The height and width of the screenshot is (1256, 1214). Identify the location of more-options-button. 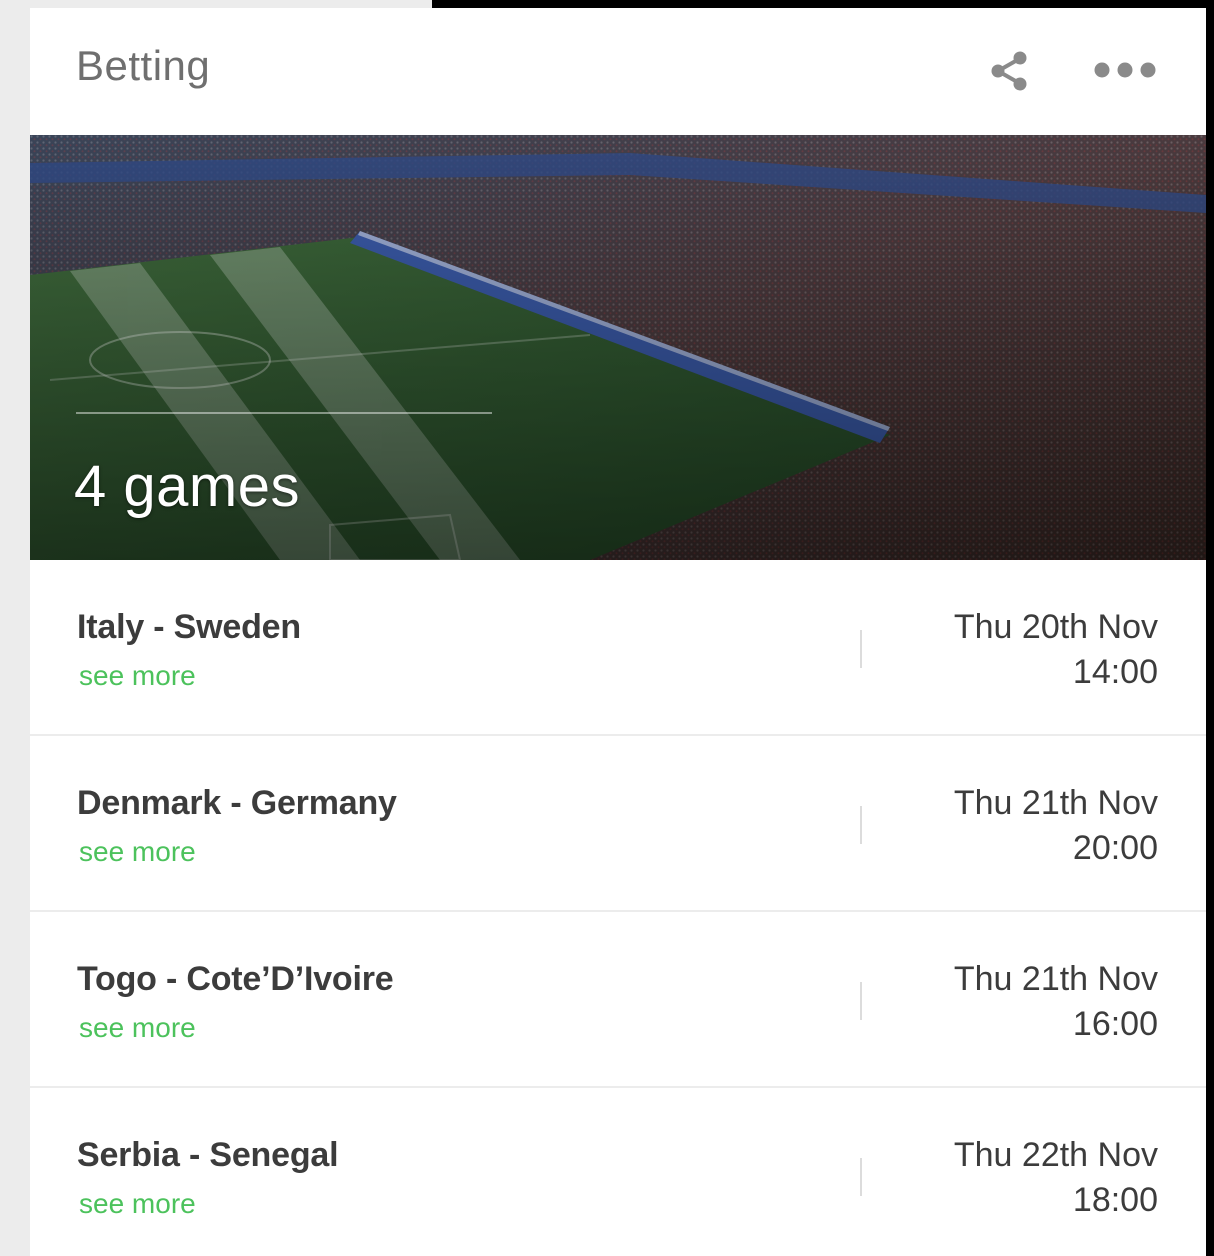
(1125, 70).